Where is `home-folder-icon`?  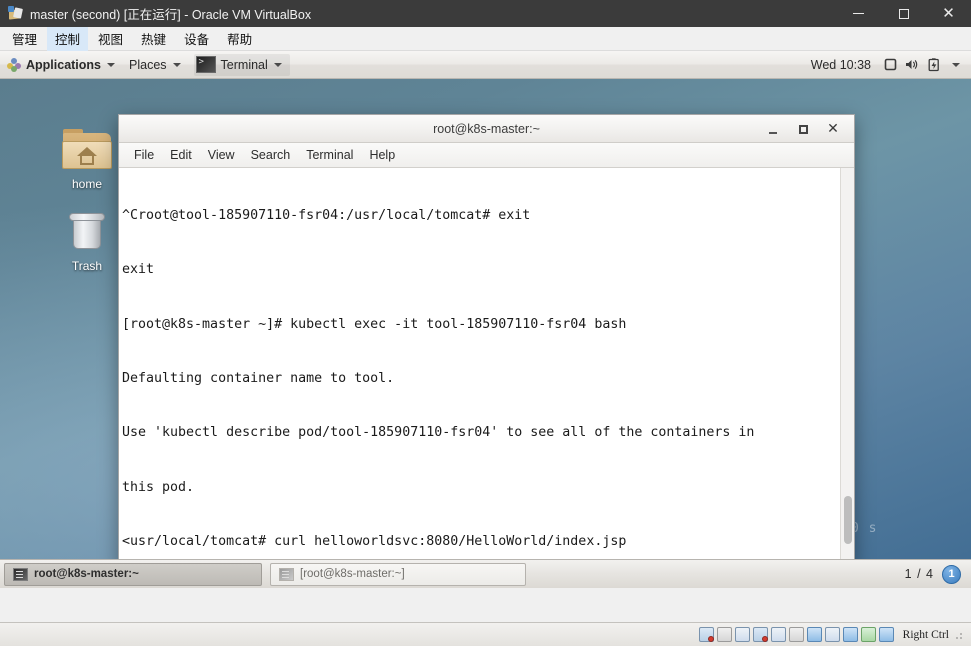
home-folder-icon is located at coordinates (87, 151).